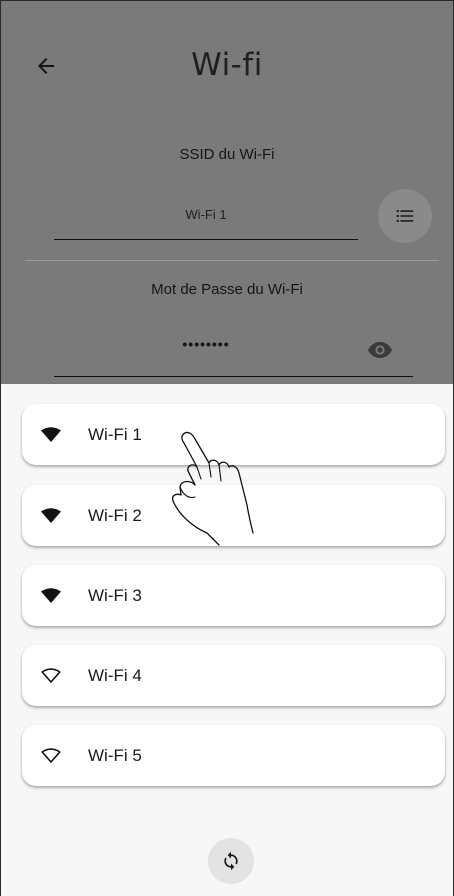 This screenshot has height=896, width=454. Describe the element at coordinates (233, 376) in the screenshot. I see `password-underline` at that location.